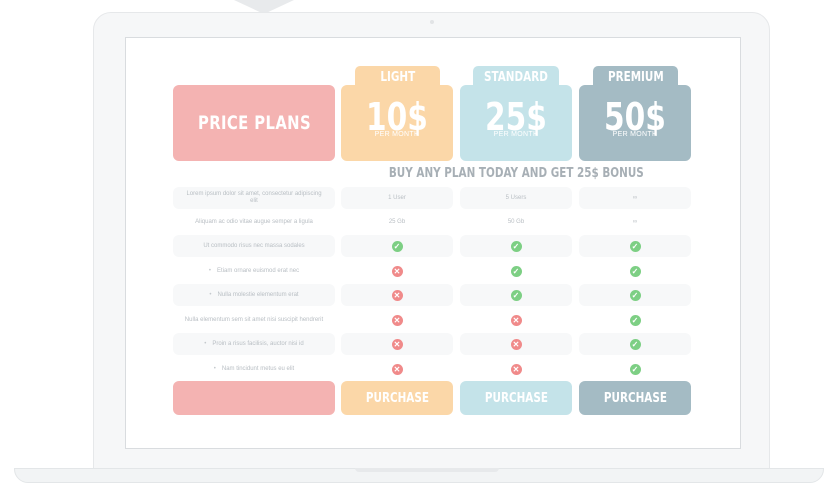 The image size is (835, 485). Describe the element at coordinates (397, 117) in the screenshot. I see `price-light: 10$` at that location.